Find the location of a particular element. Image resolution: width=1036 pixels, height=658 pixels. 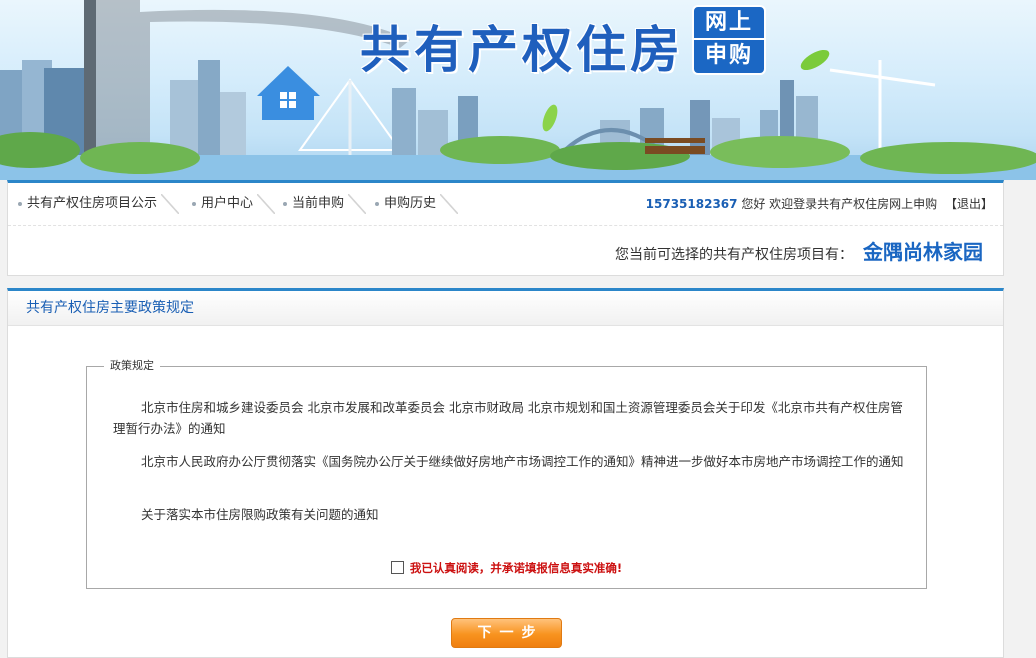

house-icon is located at coordinates (288, 93).